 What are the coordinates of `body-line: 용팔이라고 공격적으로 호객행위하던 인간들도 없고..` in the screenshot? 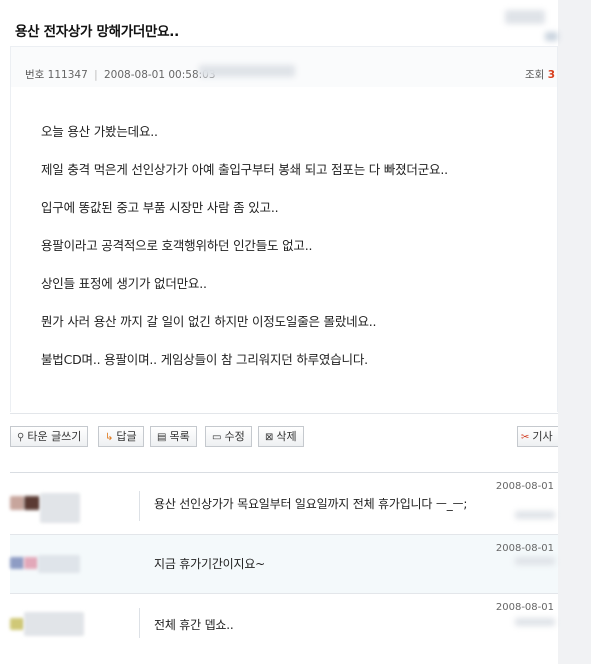 It's located at (177, 245).